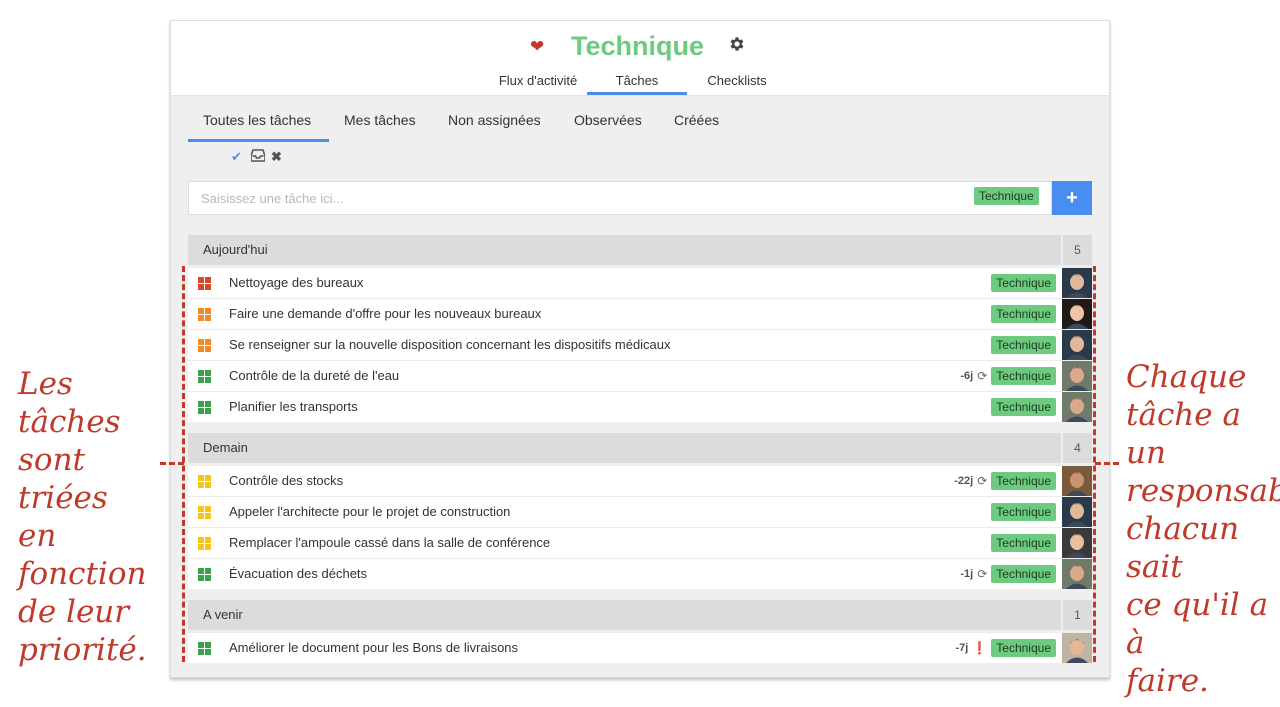  I want to click on group-header: A venir 1, so click(640, 615).